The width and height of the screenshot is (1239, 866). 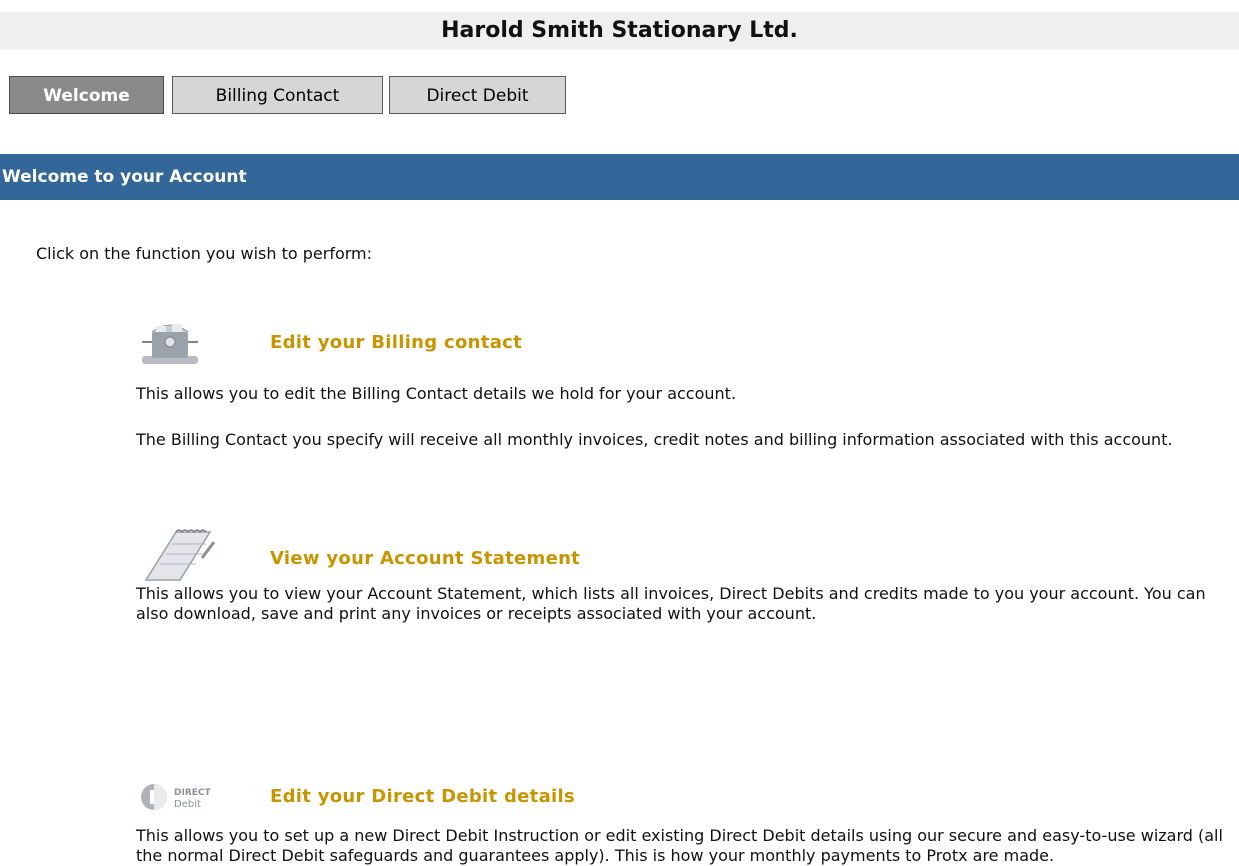 What do you see at coordinates (193, 793) in the screenshot?
I see `dd-logo-line1: DIRECT` at bounding box center [193, 793].